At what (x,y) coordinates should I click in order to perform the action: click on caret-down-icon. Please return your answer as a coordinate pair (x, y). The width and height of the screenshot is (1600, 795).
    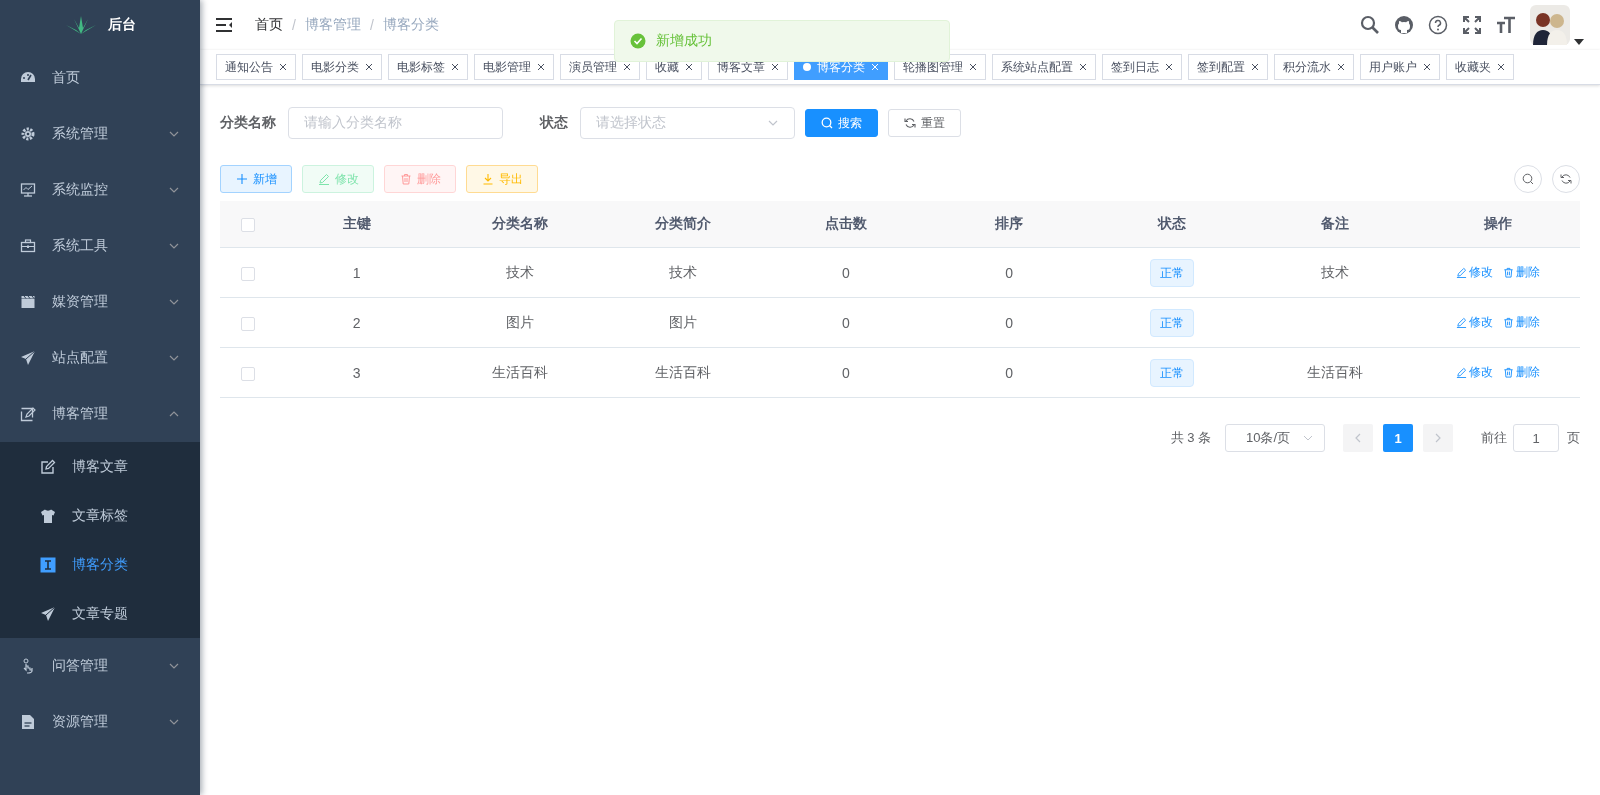
    Looking at the image, I should click on (1579, 42).